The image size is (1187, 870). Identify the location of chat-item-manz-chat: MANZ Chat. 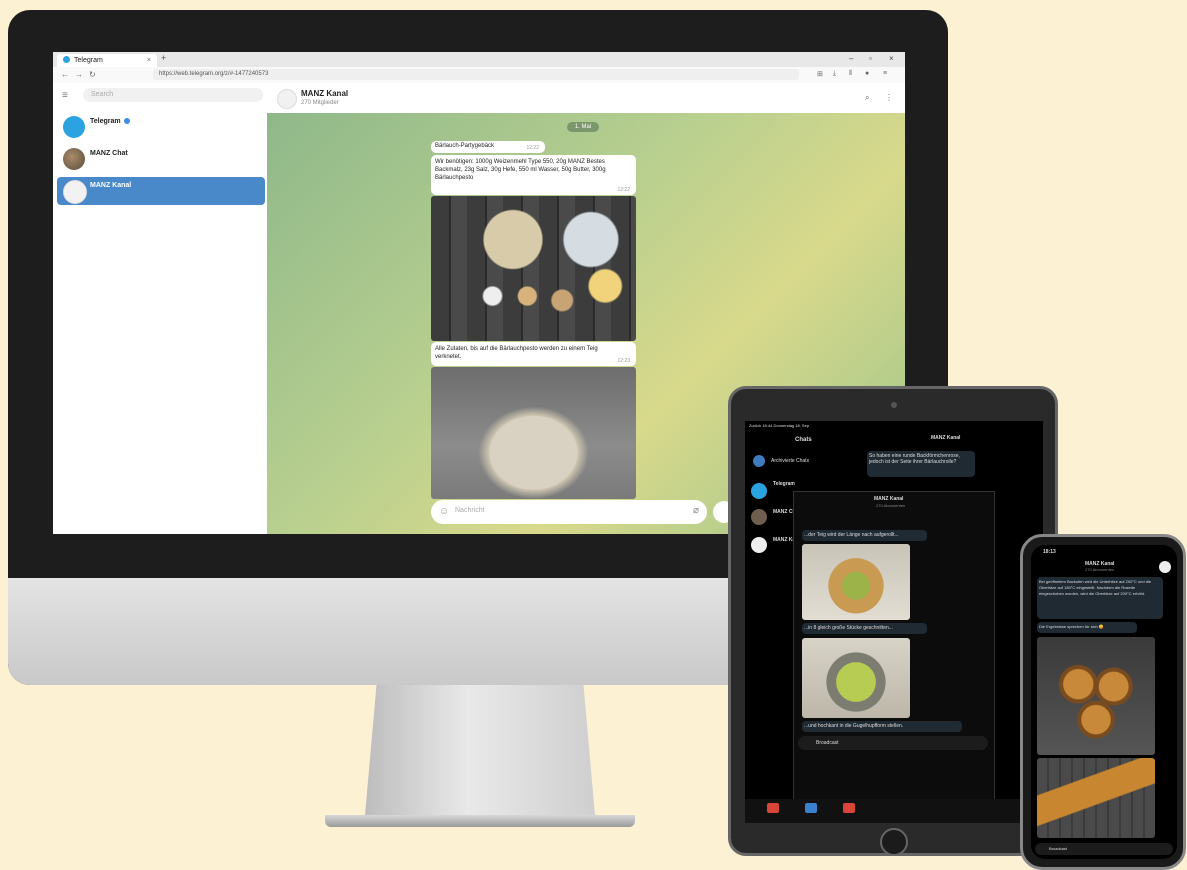
(161, 159).